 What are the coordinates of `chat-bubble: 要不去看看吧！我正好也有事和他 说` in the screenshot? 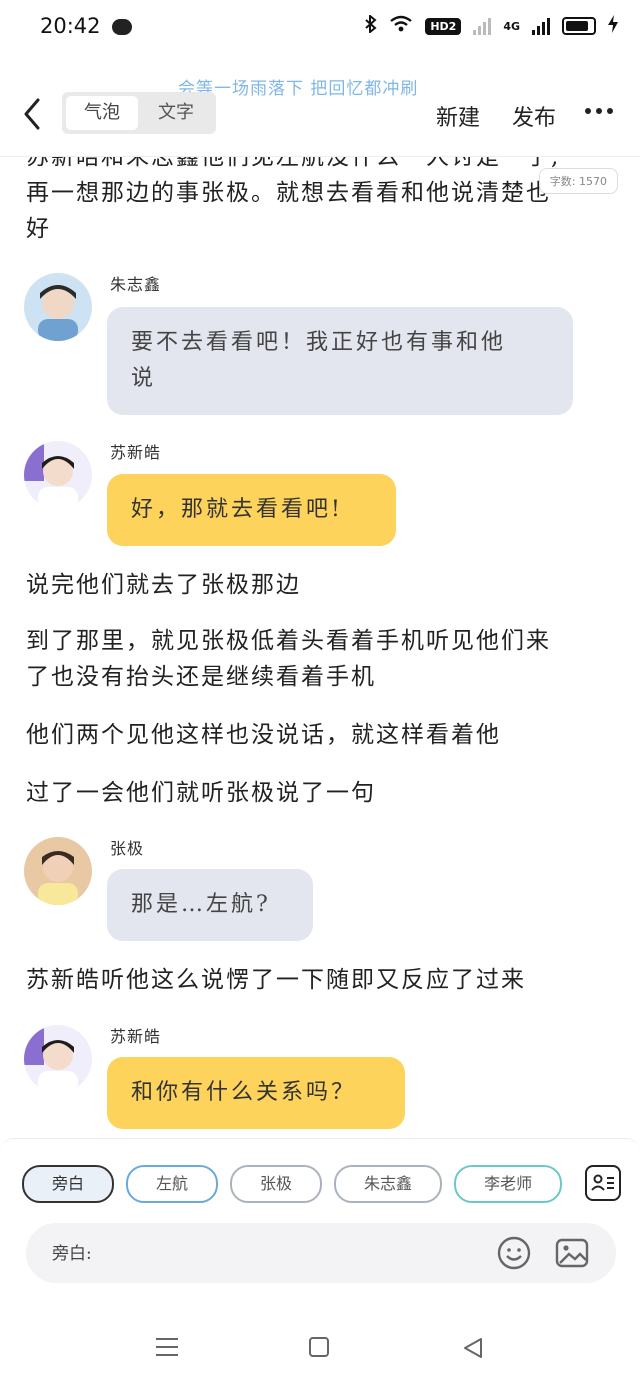 It's located at (340, 361).